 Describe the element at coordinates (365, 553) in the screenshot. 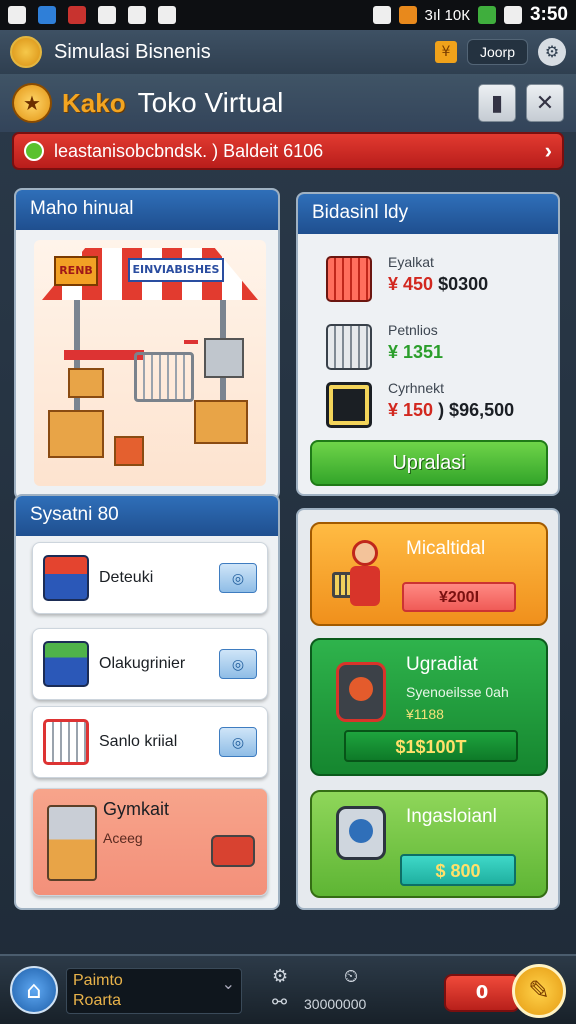

I see `shopkeeper-head` at that location.